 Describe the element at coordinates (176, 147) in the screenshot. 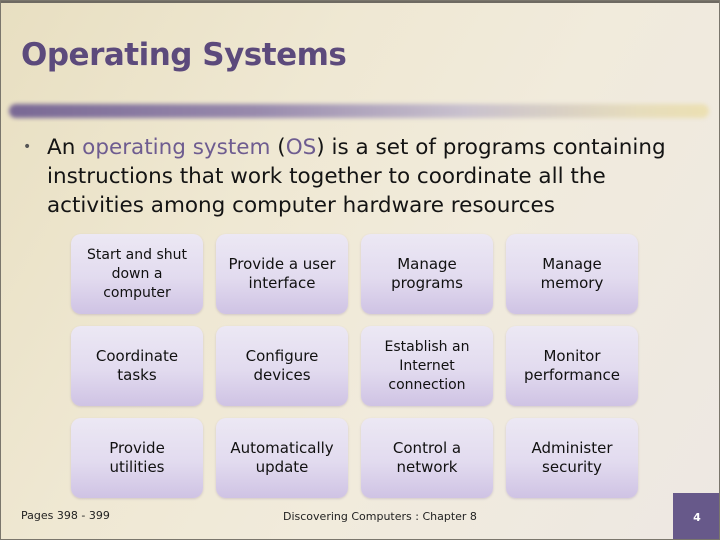

I see `term-operating-system: operating system` at that location.